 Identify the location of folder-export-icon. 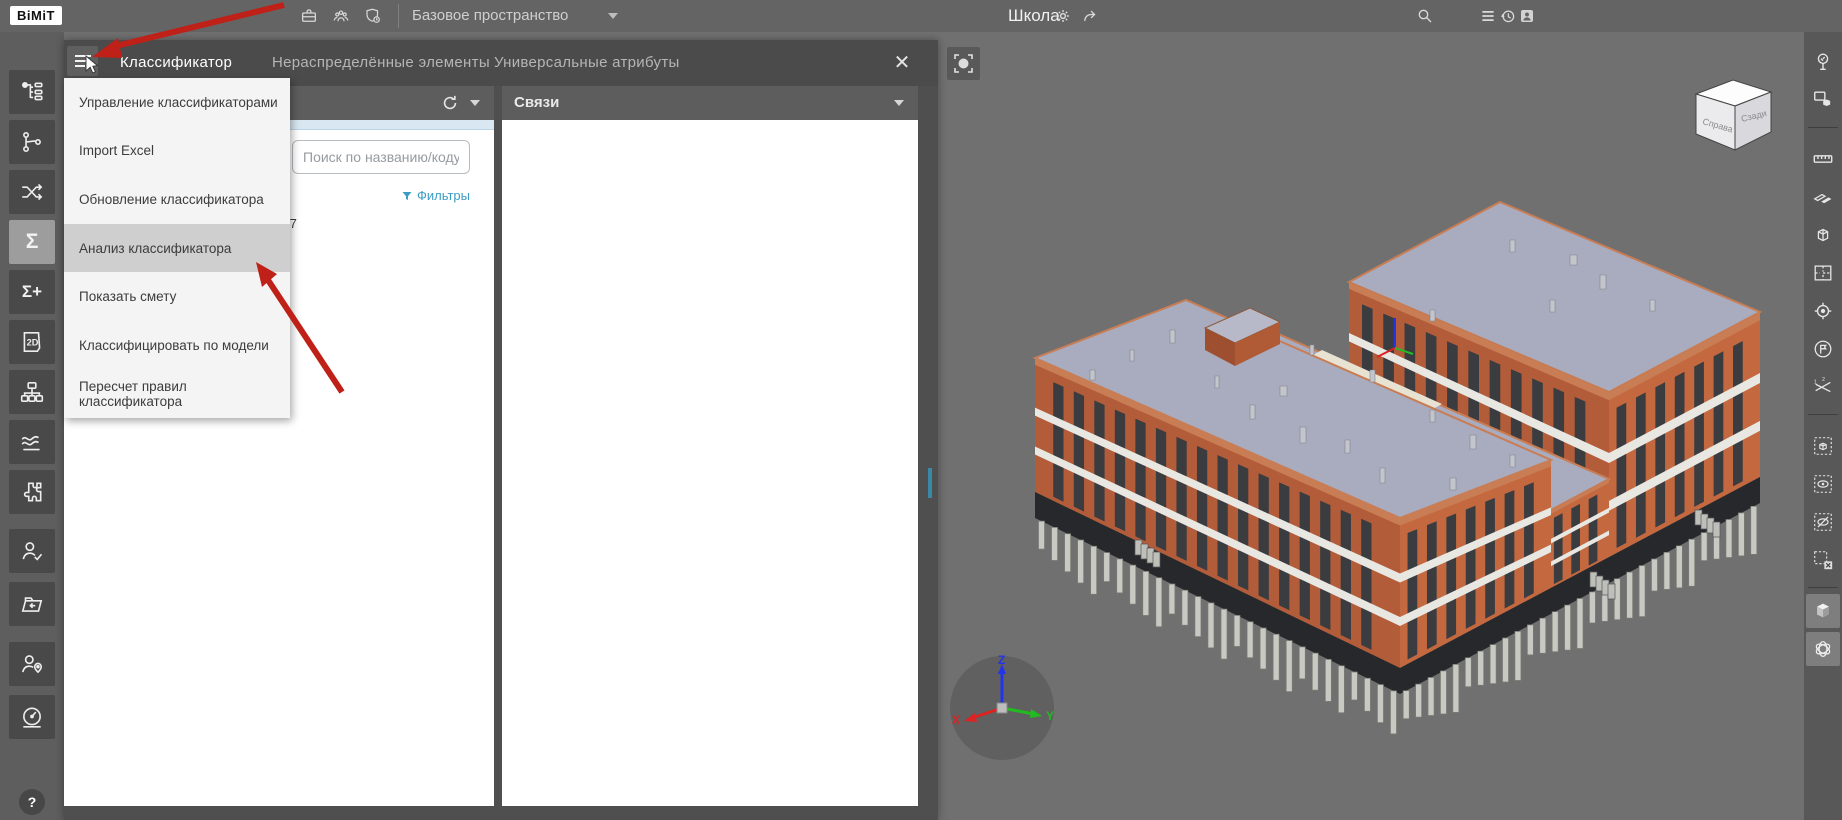
(32, 604).